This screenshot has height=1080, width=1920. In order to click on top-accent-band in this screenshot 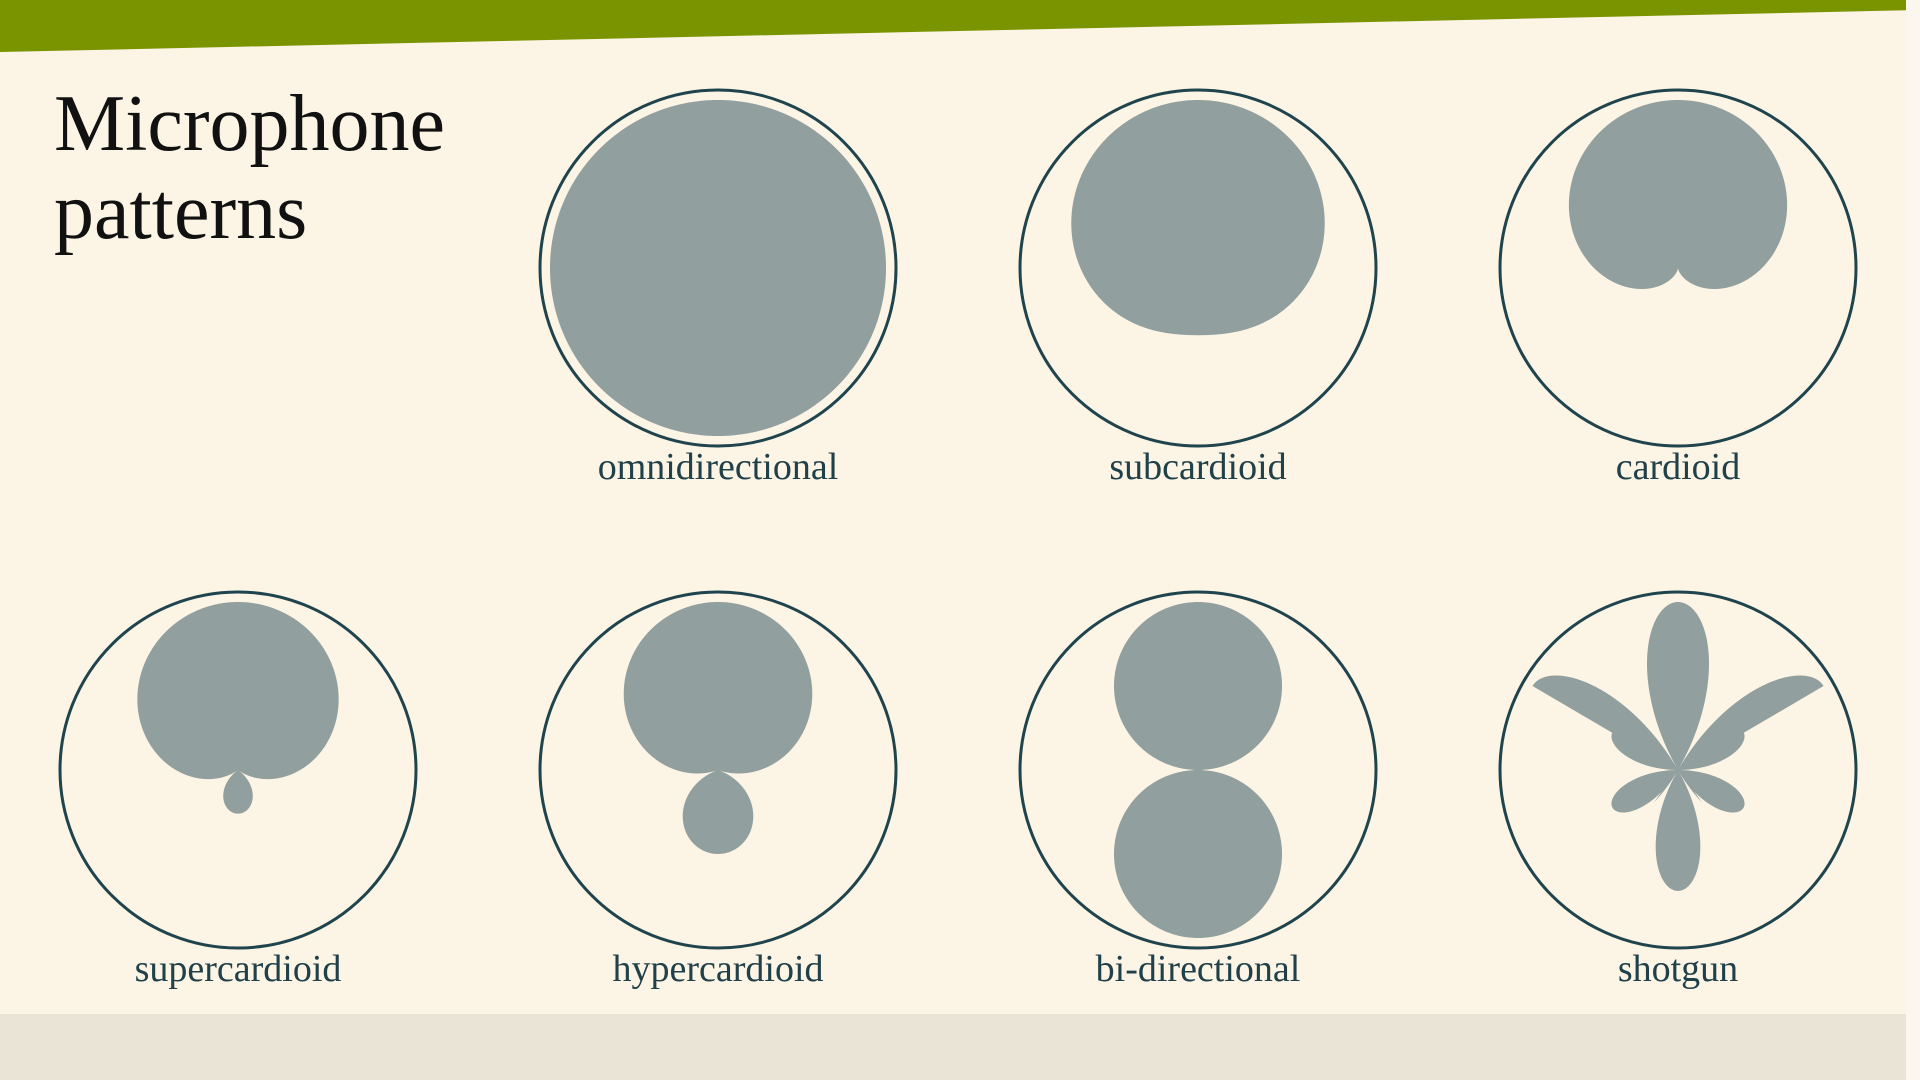, I will do `click(960, 26)`.